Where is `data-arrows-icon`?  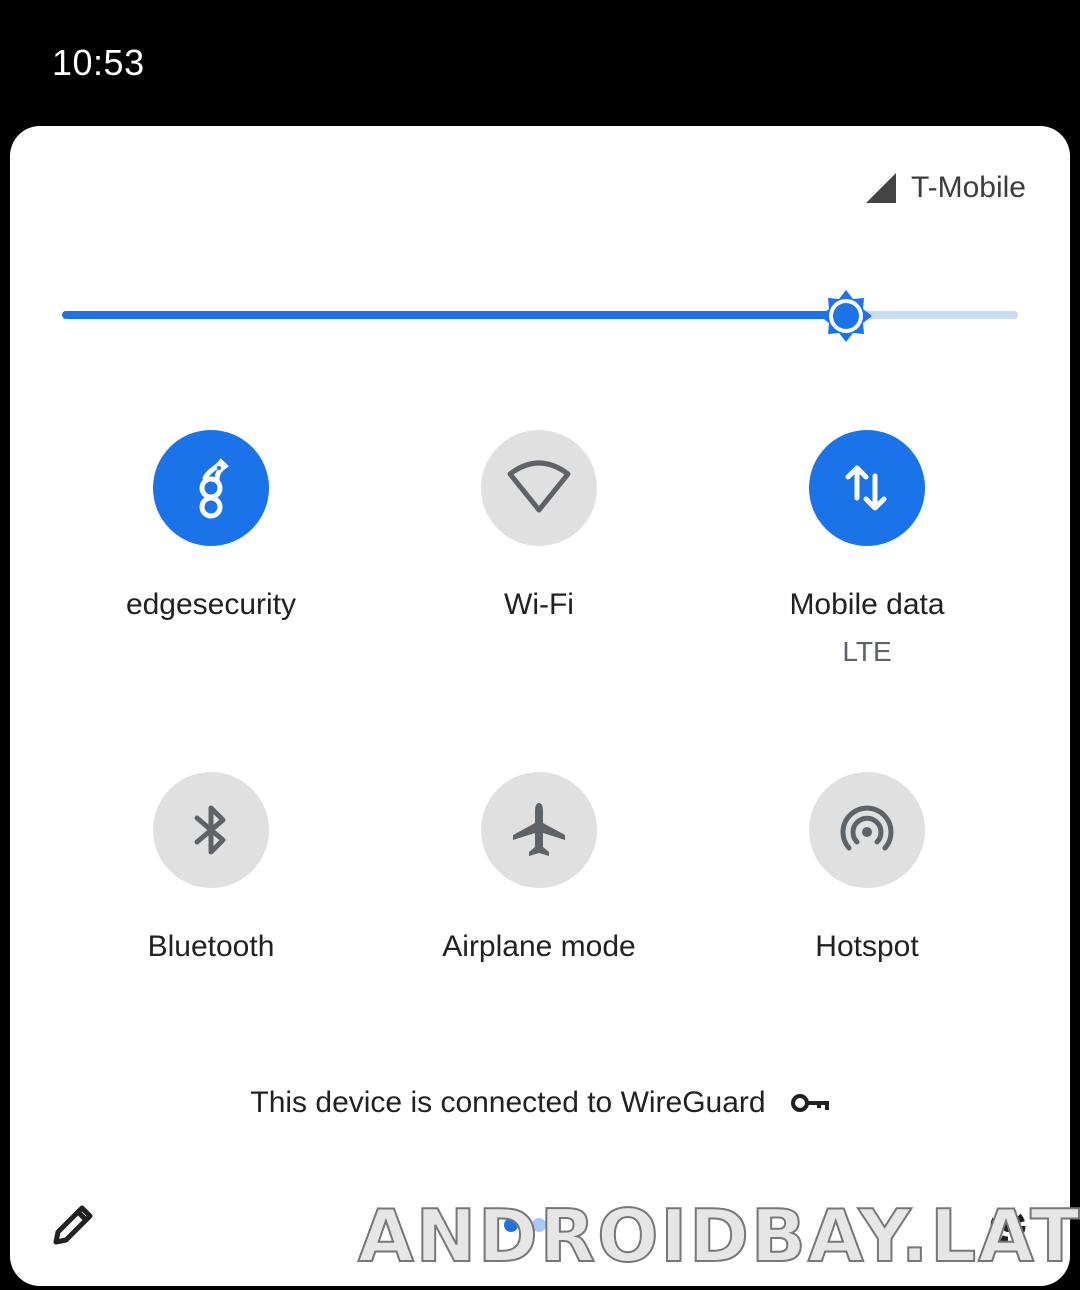 data-arrows-icon is located at coordinates (866, 488).